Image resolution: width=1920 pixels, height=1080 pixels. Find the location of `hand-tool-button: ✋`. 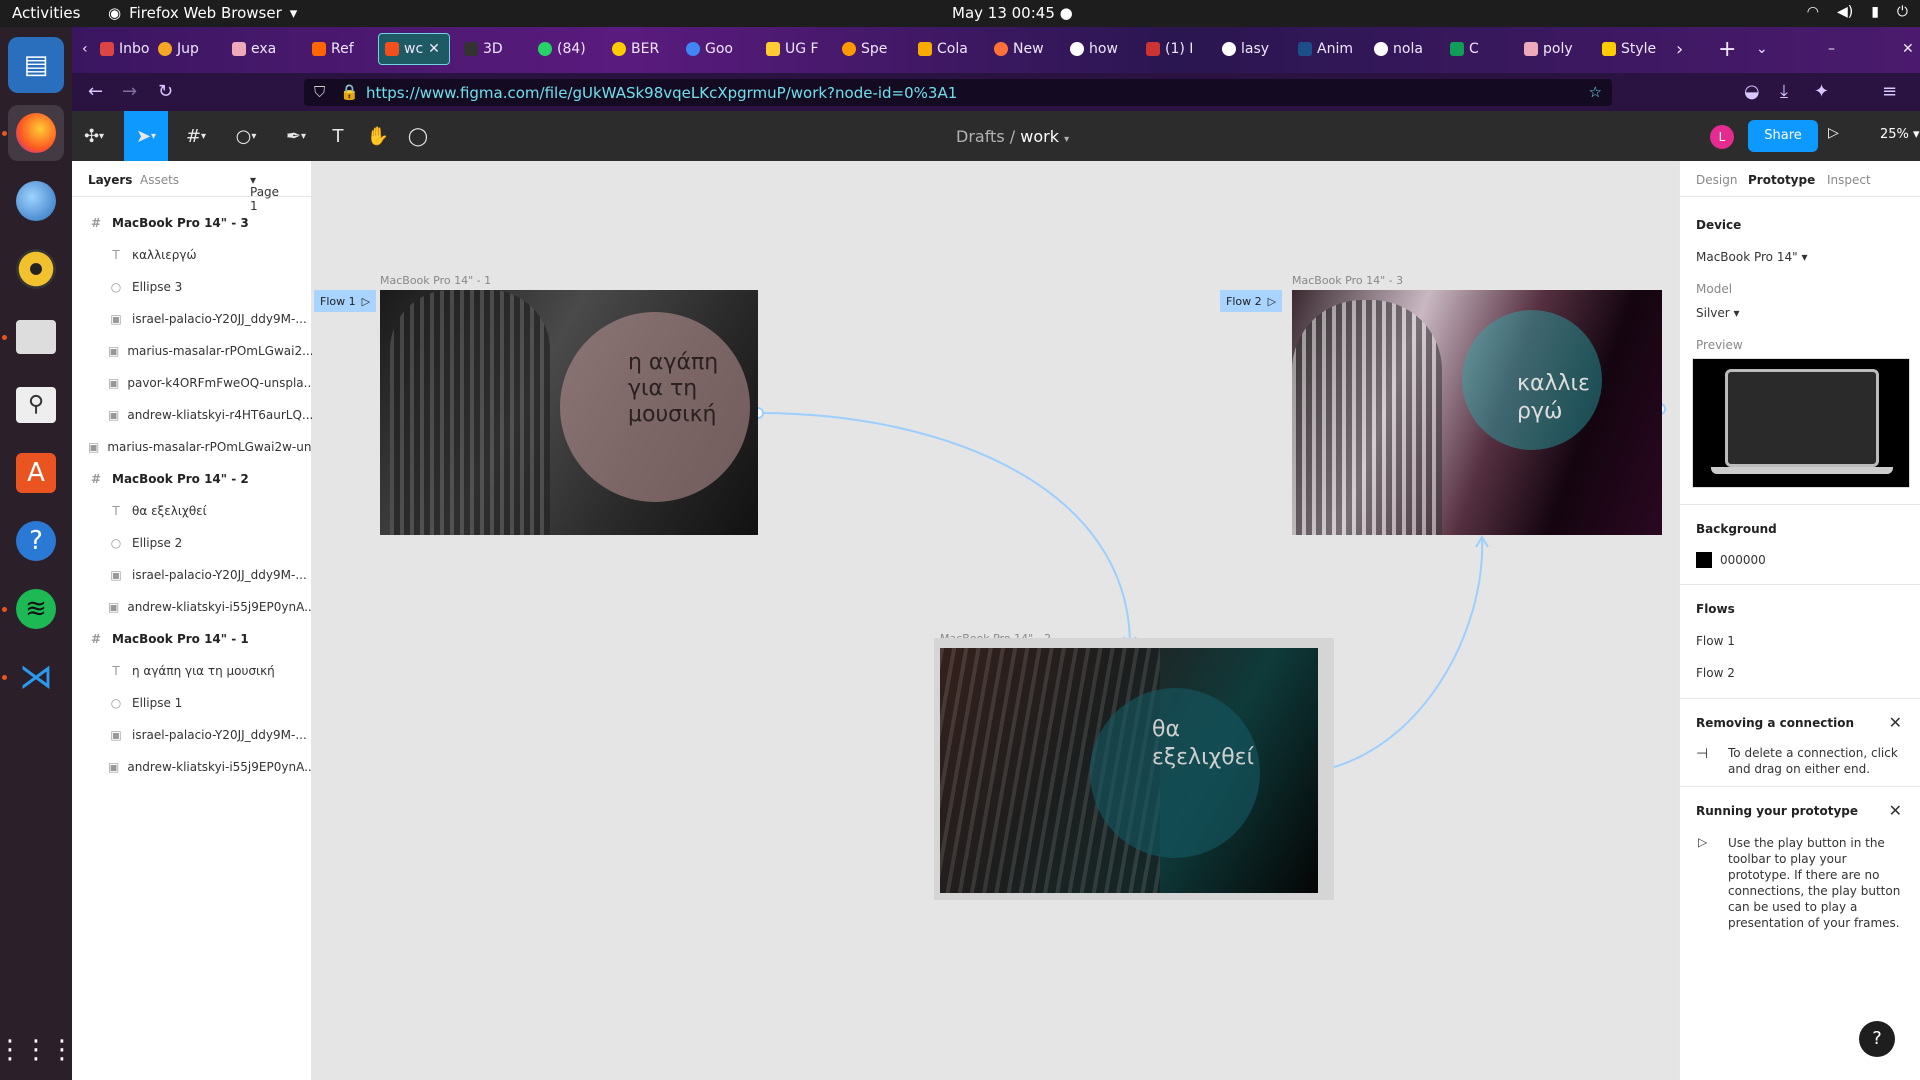

hand-tool-button: ✋ is located at coordinates (378, 136).